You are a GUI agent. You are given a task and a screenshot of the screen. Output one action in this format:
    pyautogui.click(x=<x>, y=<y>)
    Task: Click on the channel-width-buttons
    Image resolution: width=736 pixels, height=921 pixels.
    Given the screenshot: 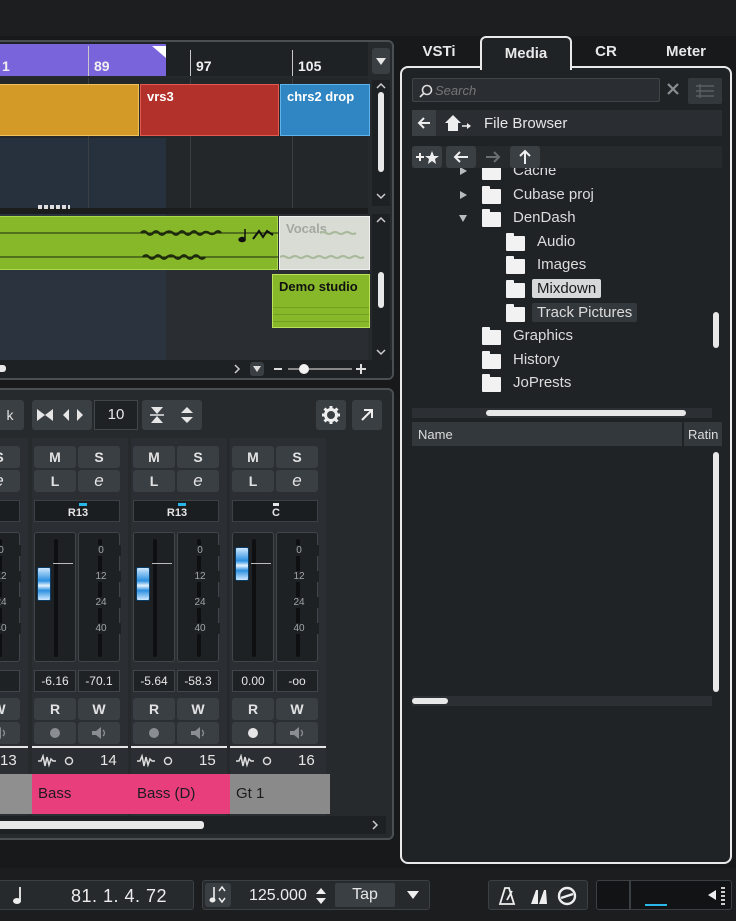 What is the action you would take?
    pyautogui.click(x=62, y=415)
    